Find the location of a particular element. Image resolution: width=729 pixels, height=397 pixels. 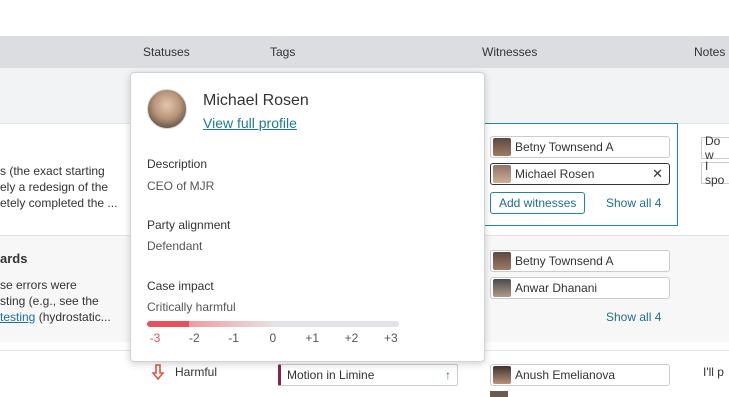

column-header-tags: Tags is located at coordinates (282, 52).